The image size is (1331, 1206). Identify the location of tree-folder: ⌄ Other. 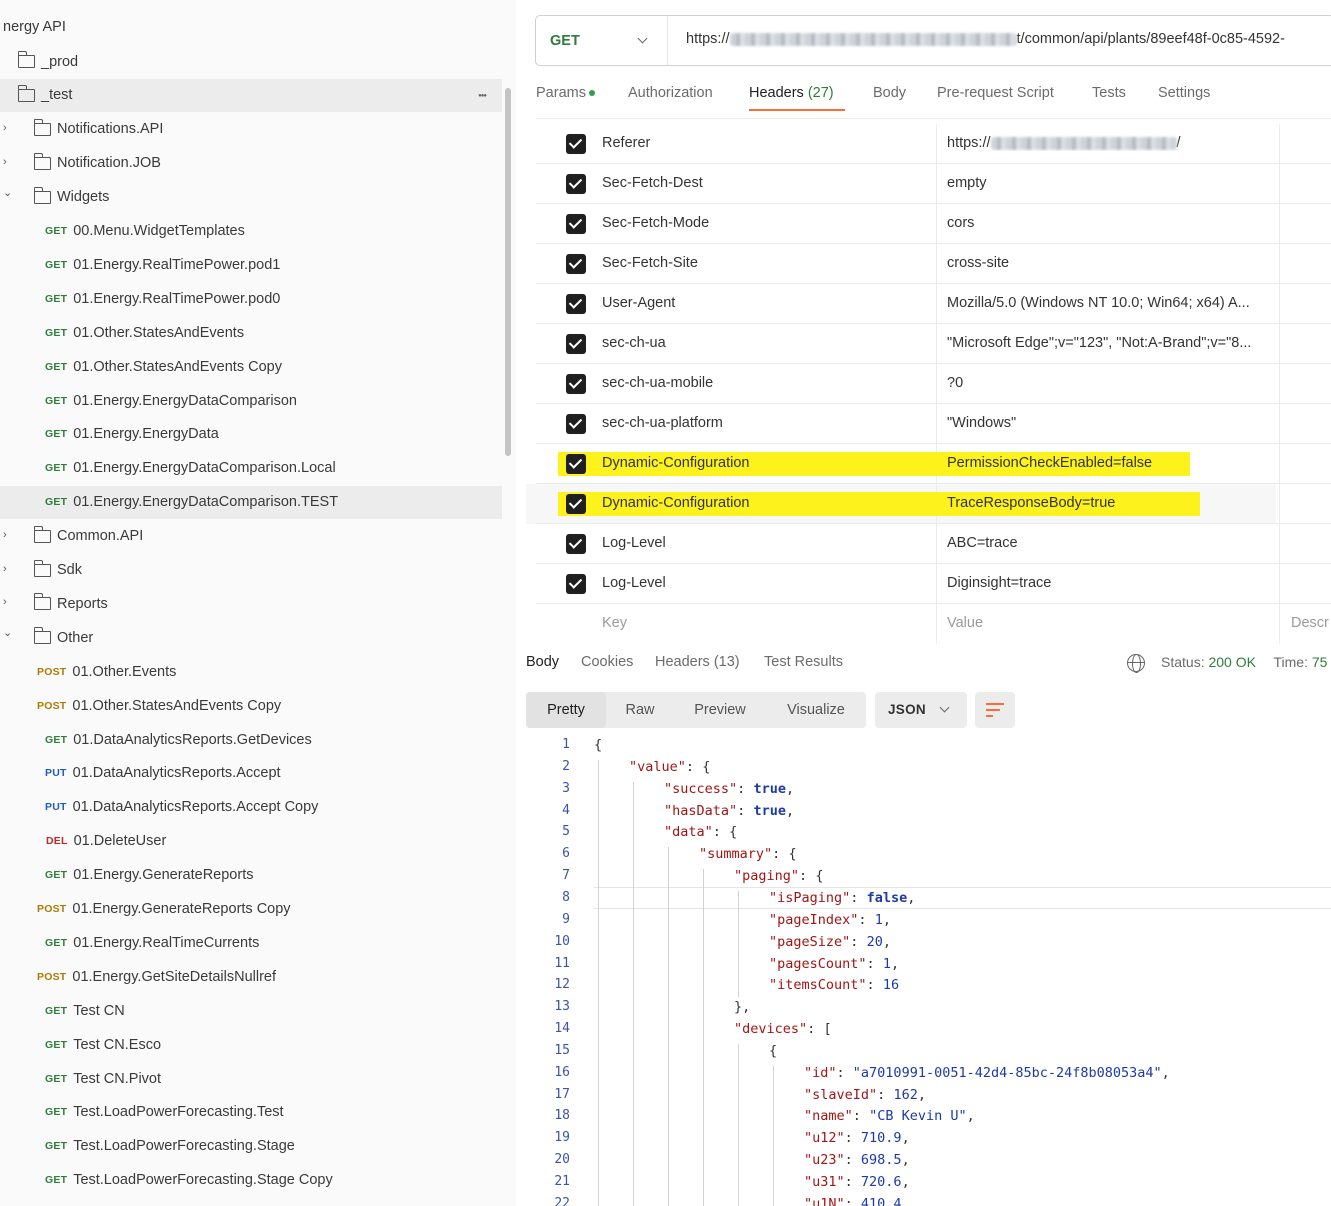
(251, 637).